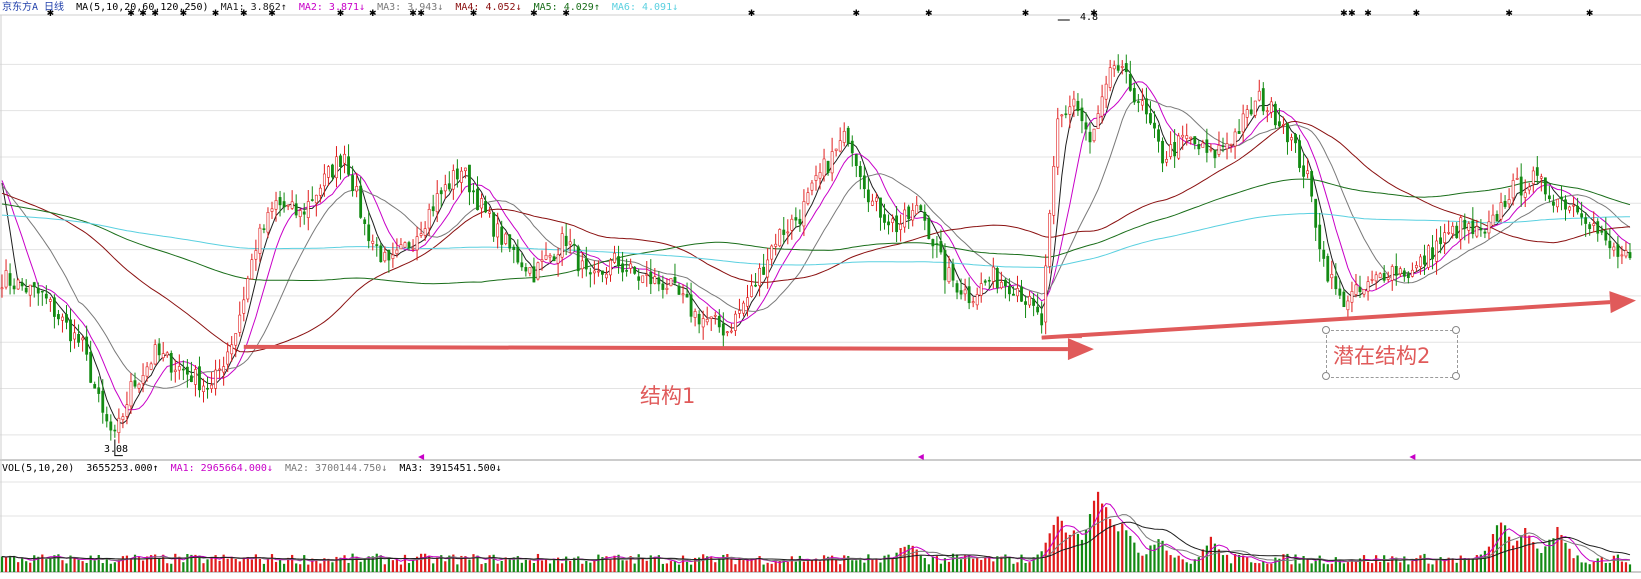  What do you see at coordinates (1456, 330) in the screenshot?
I see `textbox-handle-tr` at bounding box center [1456, 330].